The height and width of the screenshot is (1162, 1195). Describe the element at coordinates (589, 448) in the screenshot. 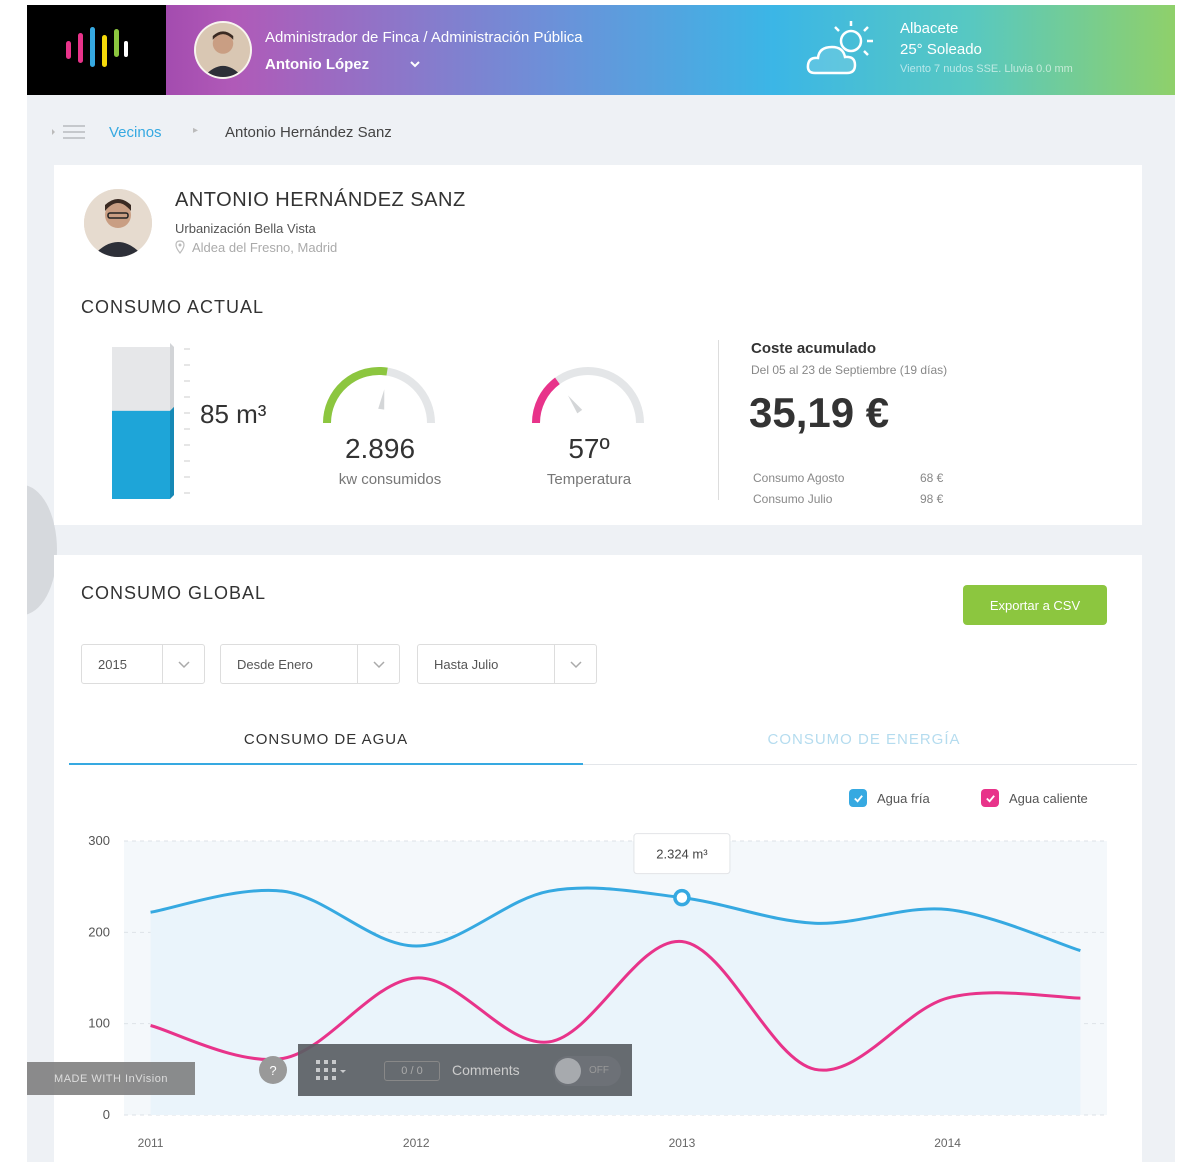

I see `temperature-value: 57º` at that location.